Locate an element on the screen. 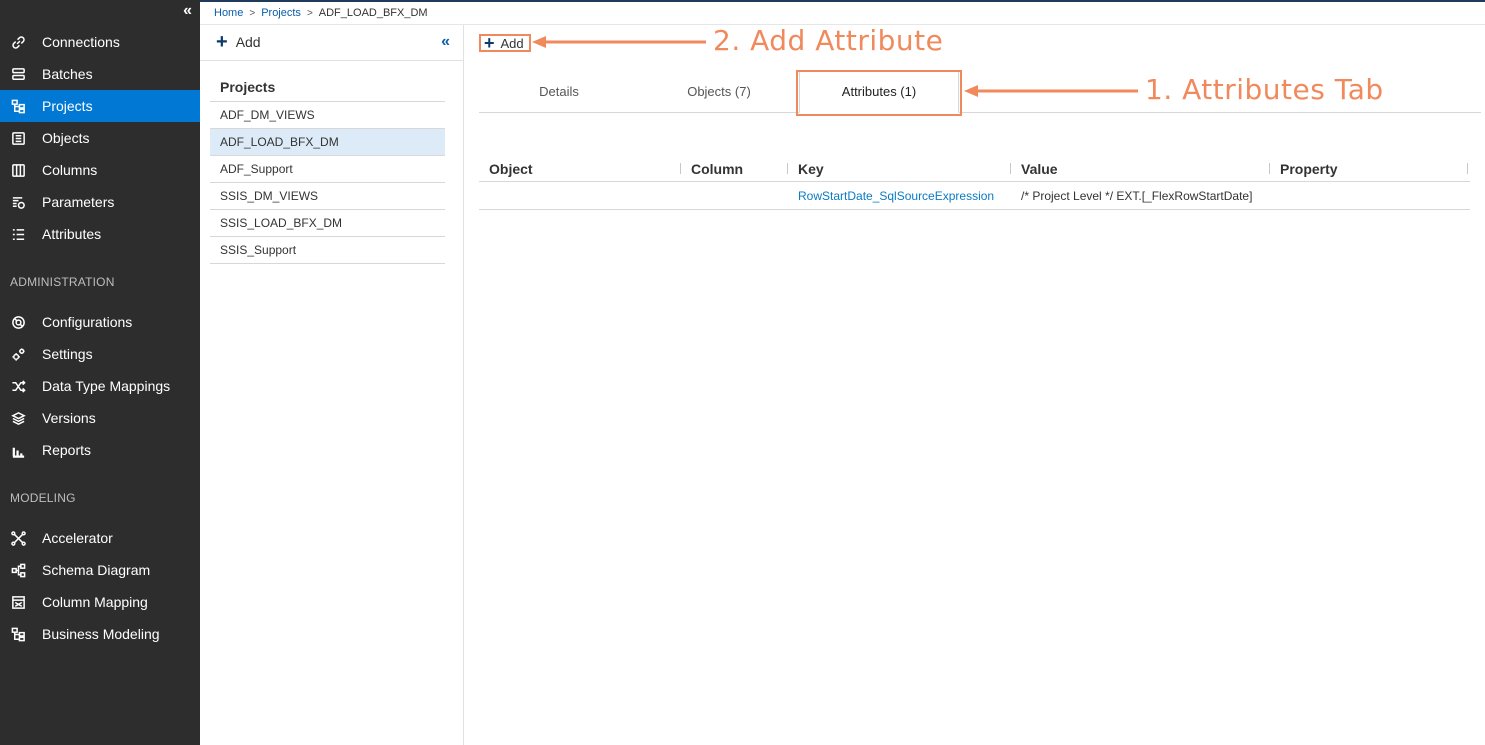 The image size is (1485, 745). project-item: ADF_DM_VIEWS is located at coordinates (327, 115).